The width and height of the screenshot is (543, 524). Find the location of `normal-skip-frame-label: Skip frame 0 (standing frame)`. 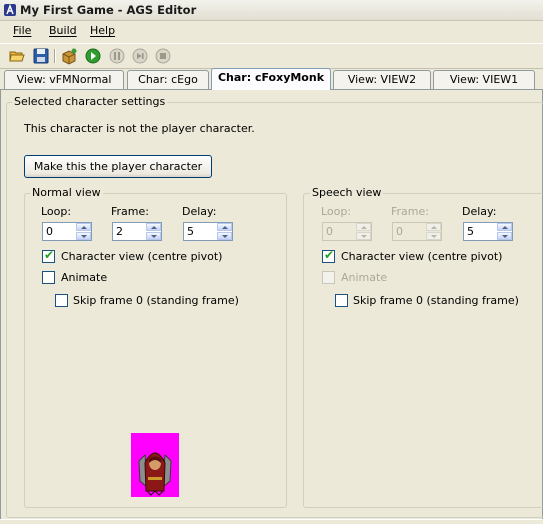

normal-skip-frame-label: Skip frame 0 (standing frame) is located at coordinates (156, 300).